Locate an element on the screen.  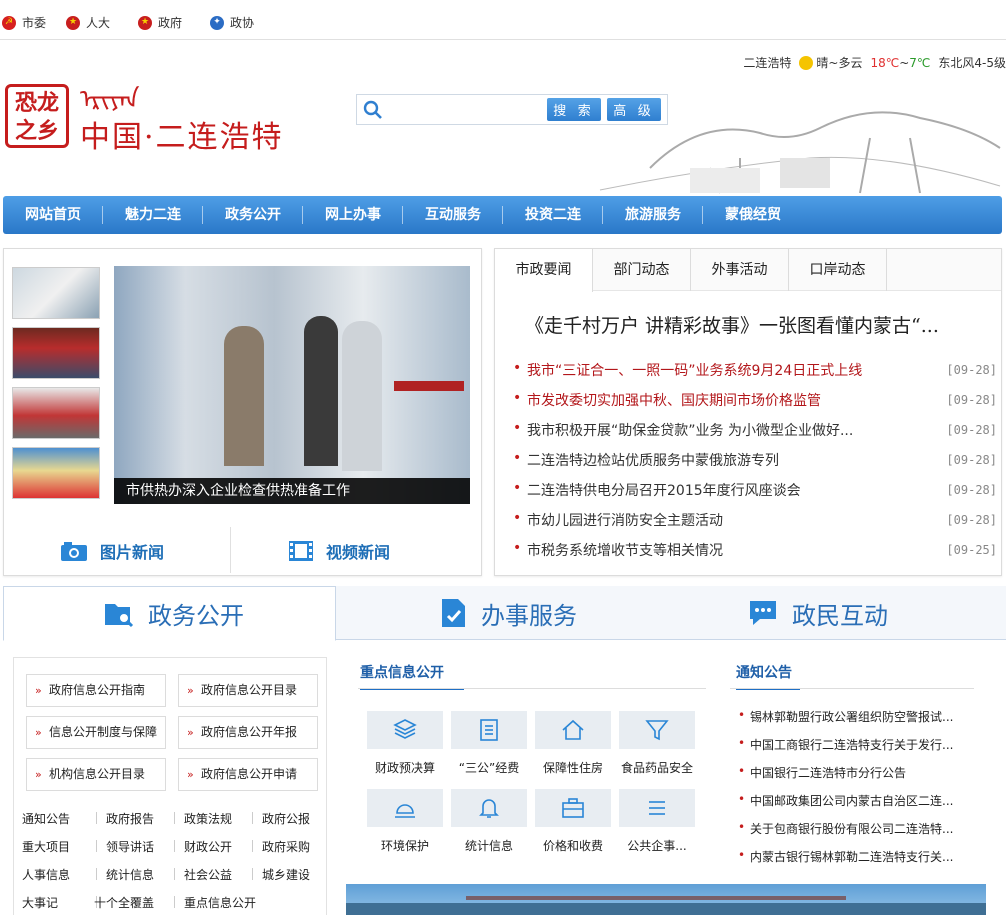
seal-text: 恐龙之乡 is located at coordinates (36, 117).